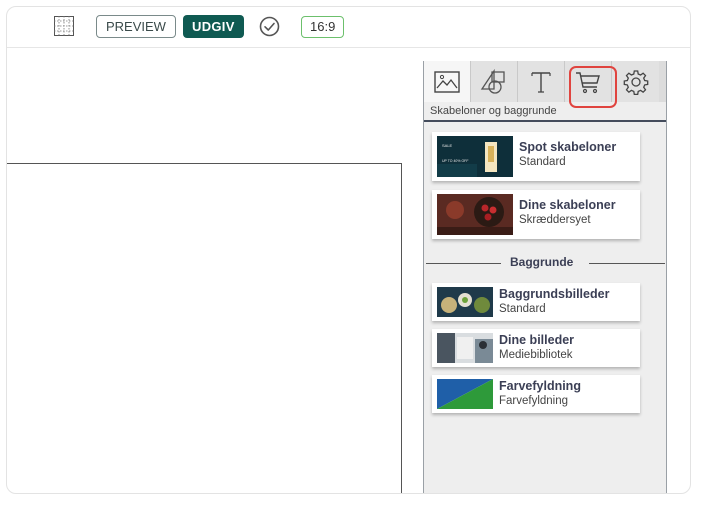  I want to click on gear-icon, so click(635, 82).